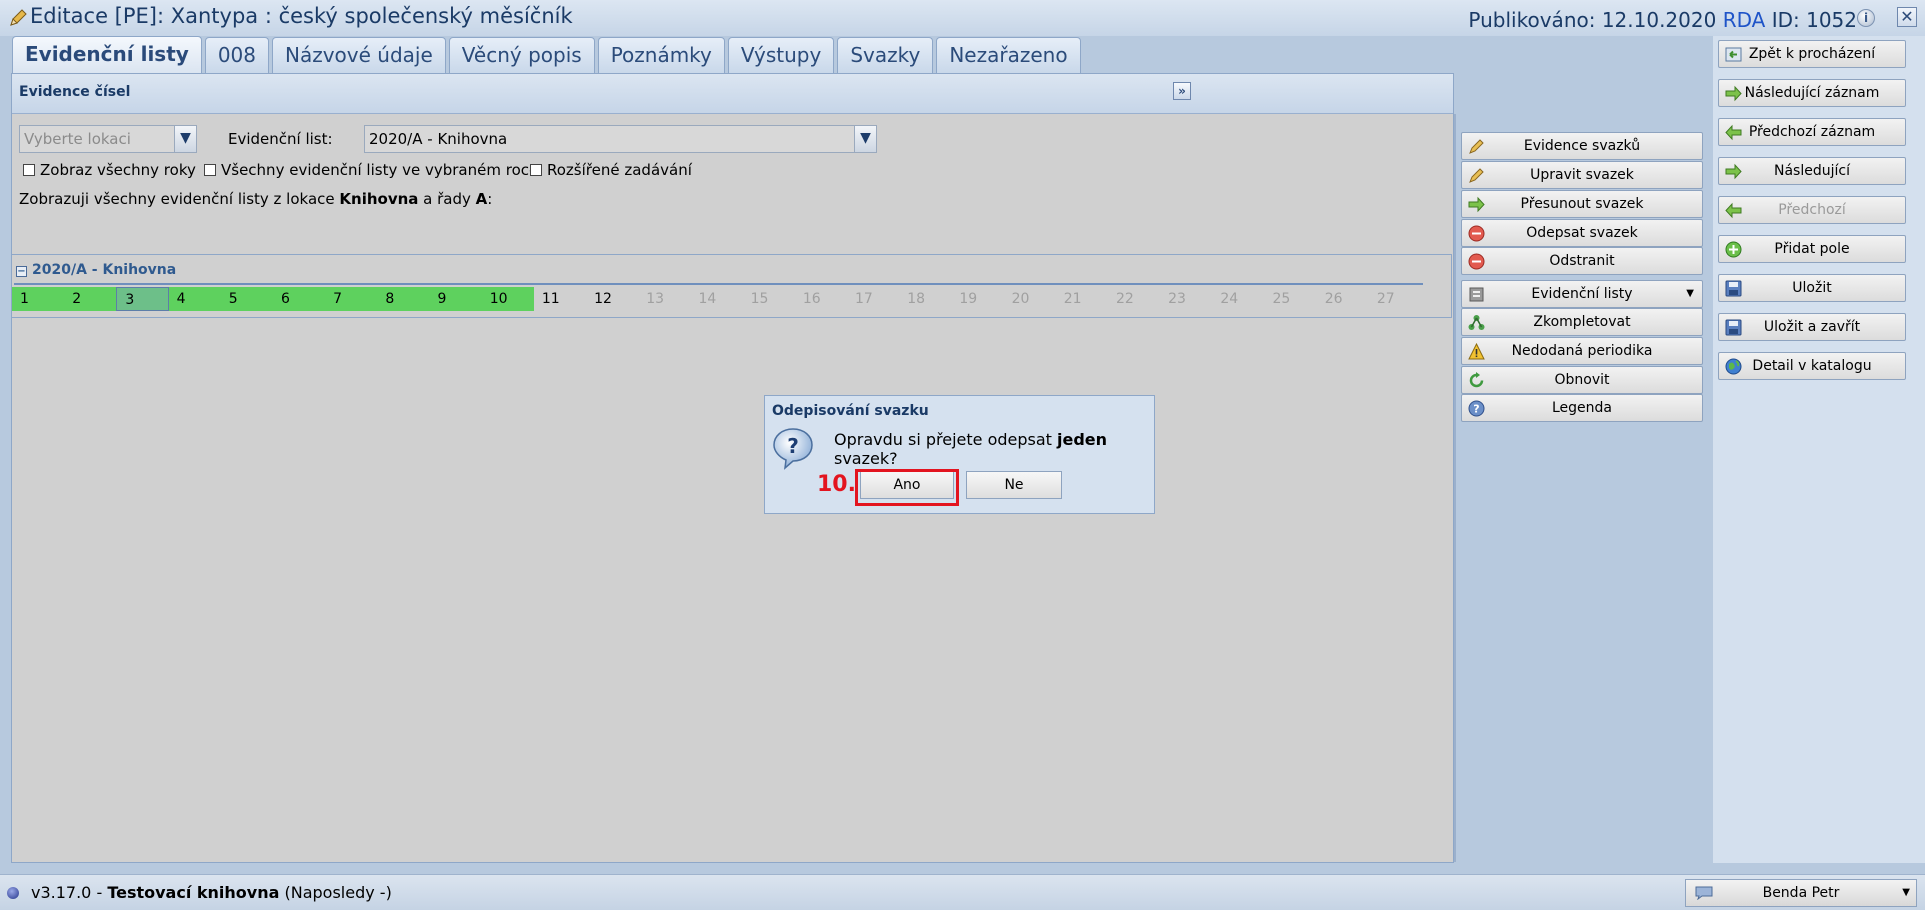 This screenshot has height=910, width=1925. I want to click on issue-number: 17, so click(873, 299).